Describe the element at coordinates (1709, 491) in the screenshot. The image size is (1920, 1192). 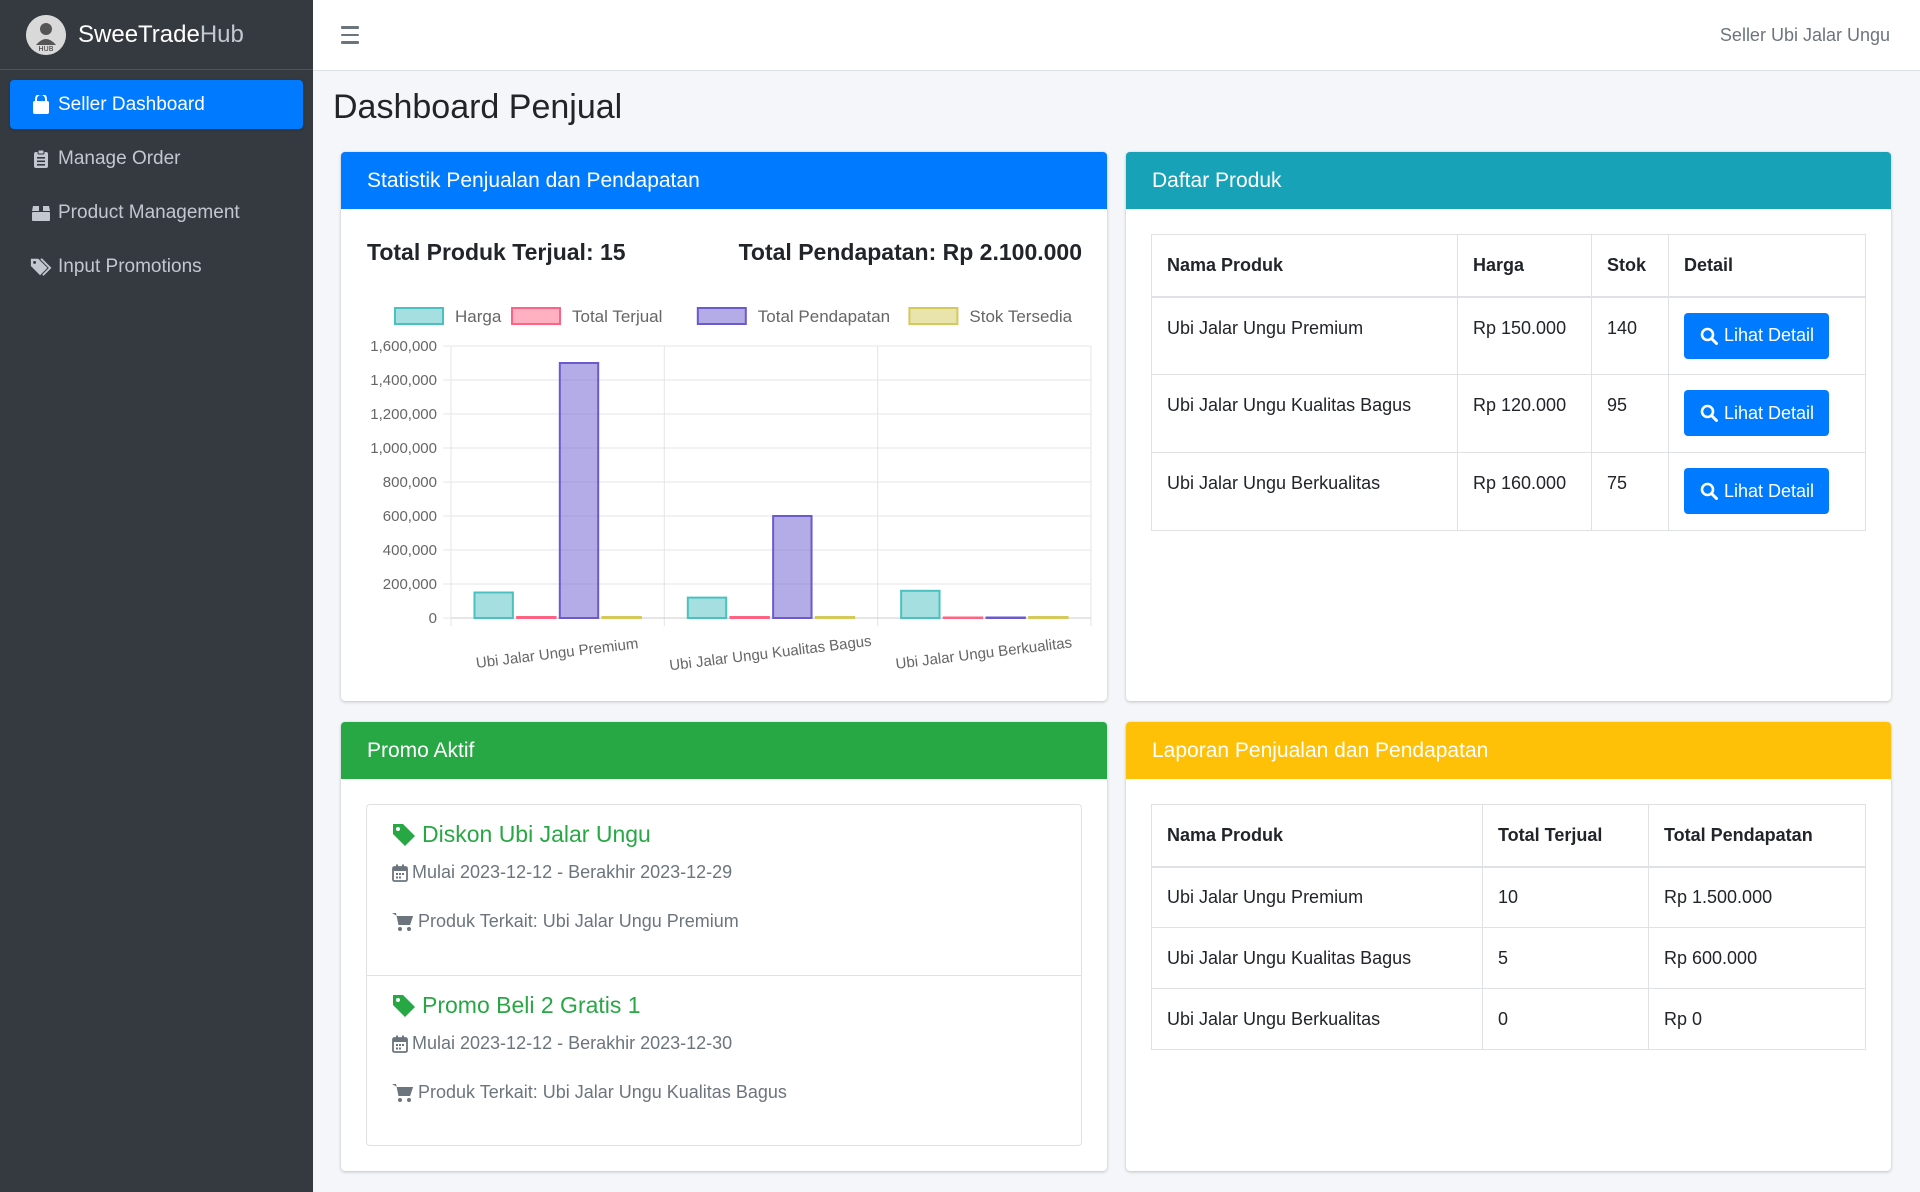
I see `search-icon` at that location.